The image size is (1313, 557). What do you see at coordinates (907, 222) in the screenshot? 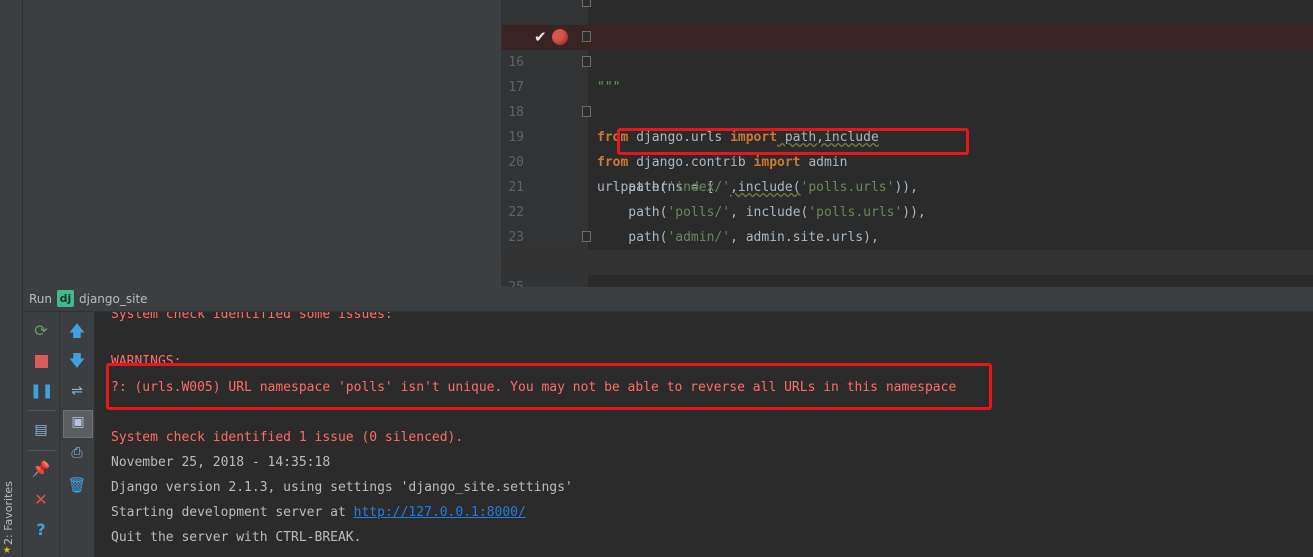
I see `code-line-23: 23` at bounding box center [907, 222].